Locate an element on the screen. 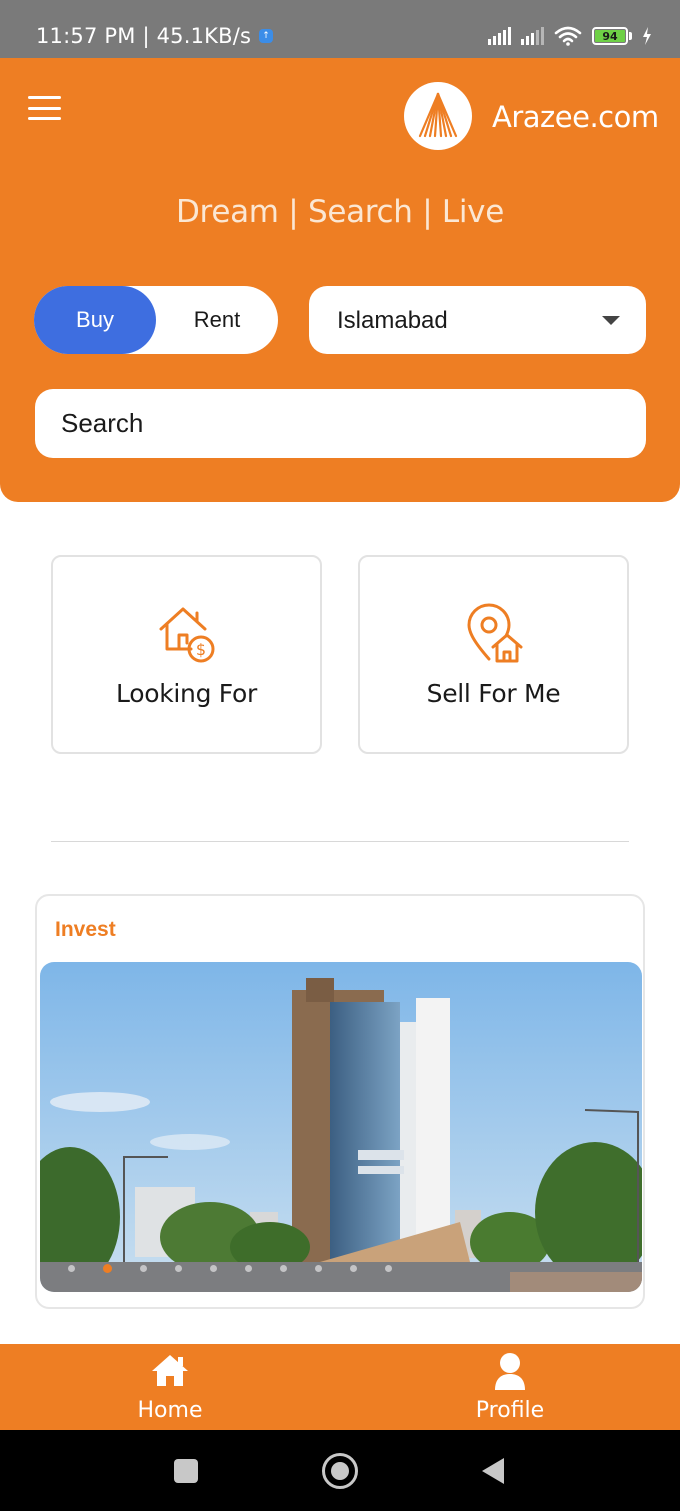 Image resolution: width=680 pixels, height=1511 pixels. carousel-dot-active is located at coordinates (107, 1268).